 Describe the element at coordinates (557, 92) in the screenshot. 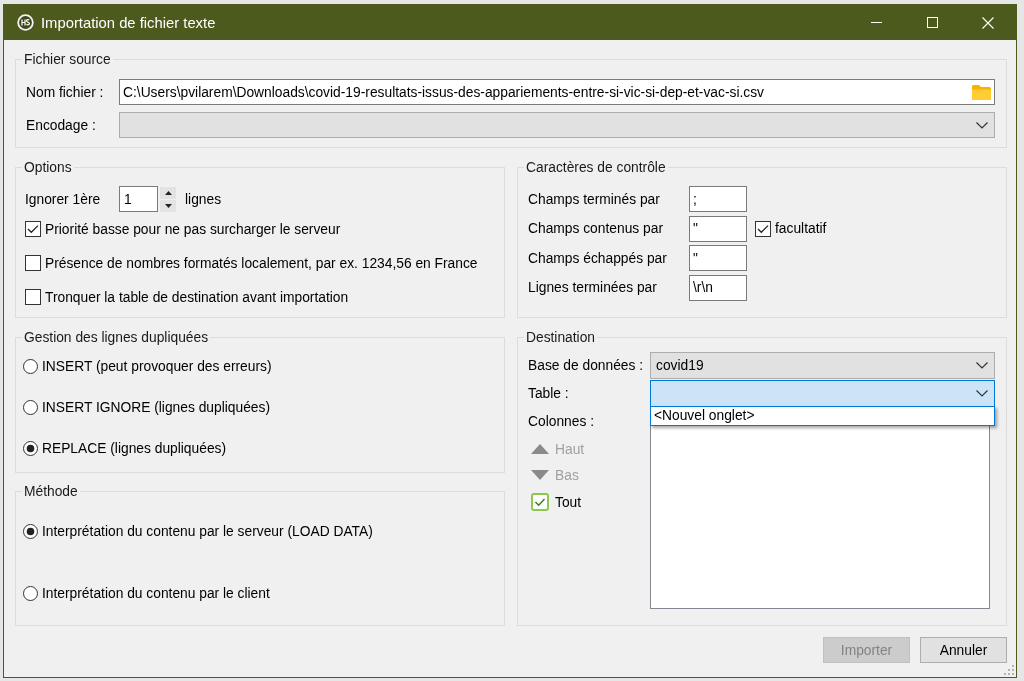

I see `file-path-field: C:\Users\pvilarem\Downloads\covid-19-resultats-issus-des-appariements-entre-si-vic-si-dep-et-vac-si.csv` at that location.